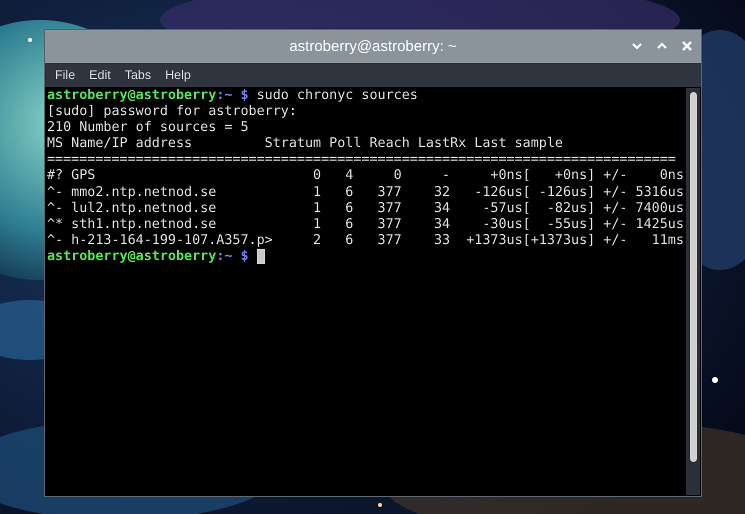 The image size is (745, 514). What do you see at coordinates (148, 128) in the screenshot?
I see `output-line: 210 Number of sources = 5` at bounding box center [148, 128].